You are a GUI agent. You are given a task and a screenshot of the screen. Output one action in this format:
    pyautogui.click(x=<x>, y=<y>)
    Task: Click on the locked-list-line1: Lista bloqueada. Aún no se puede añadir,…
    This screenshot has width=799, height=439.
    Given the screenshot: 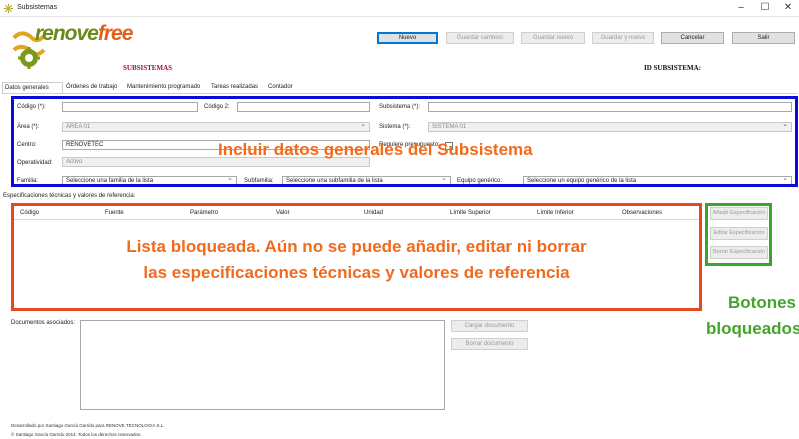 What is the action you would take?
    pyautogui.click(x=356, y=246)
    